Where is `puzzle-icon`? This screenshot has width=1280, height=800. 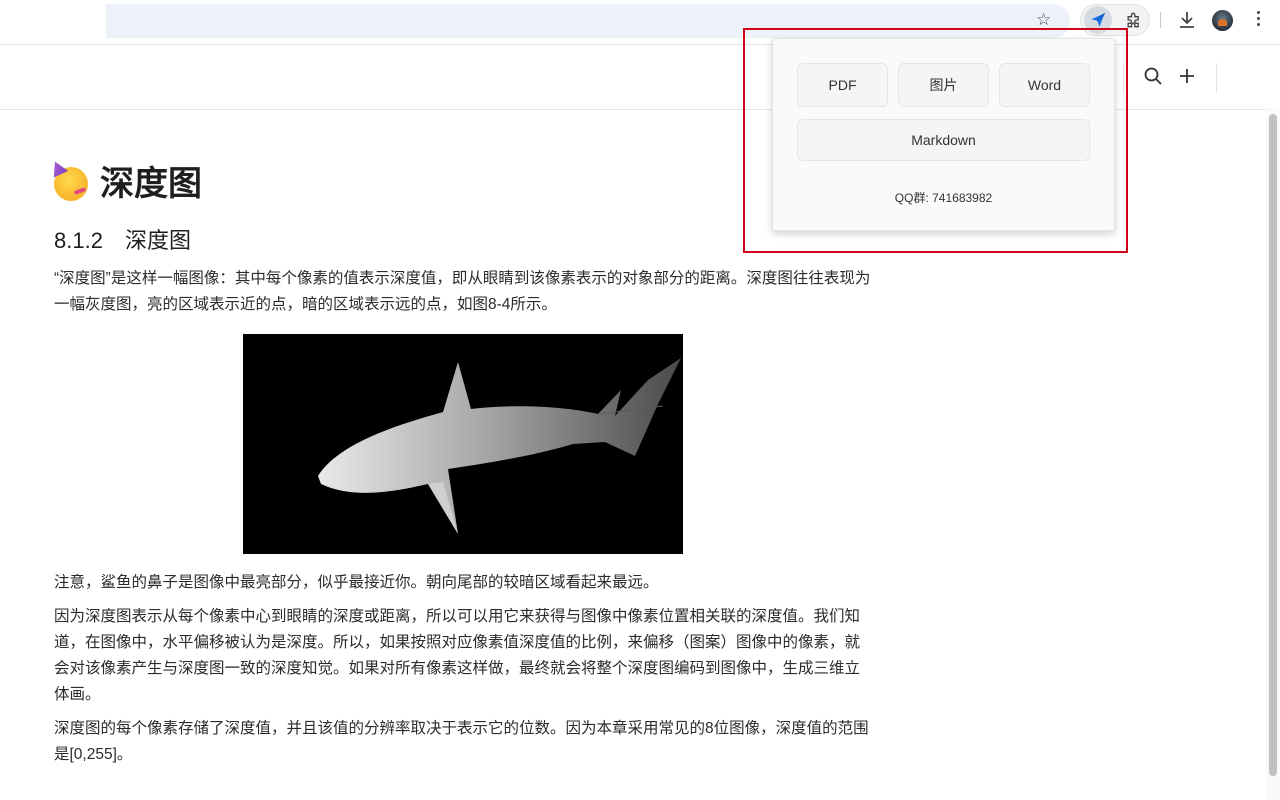 puzzle-icon is located at coordinates (1134, 20).